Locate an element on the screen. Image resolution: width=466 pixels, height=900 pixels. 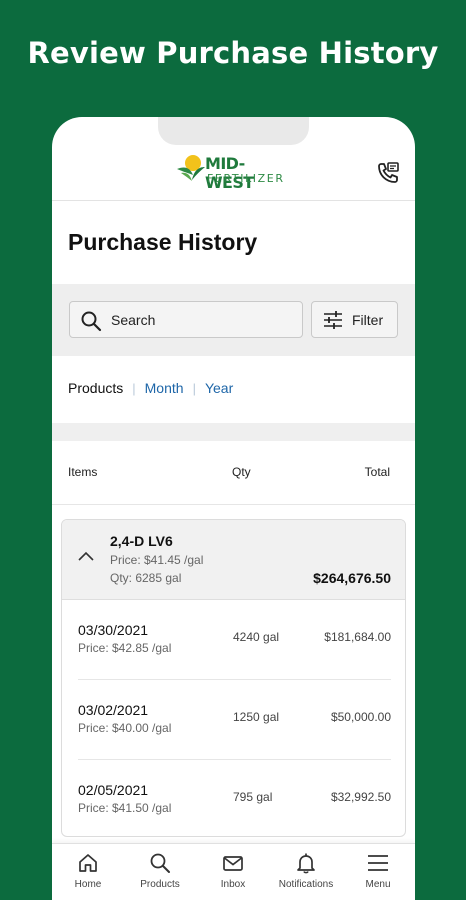
chevron-up-icon is located at coordinates (86, 556).